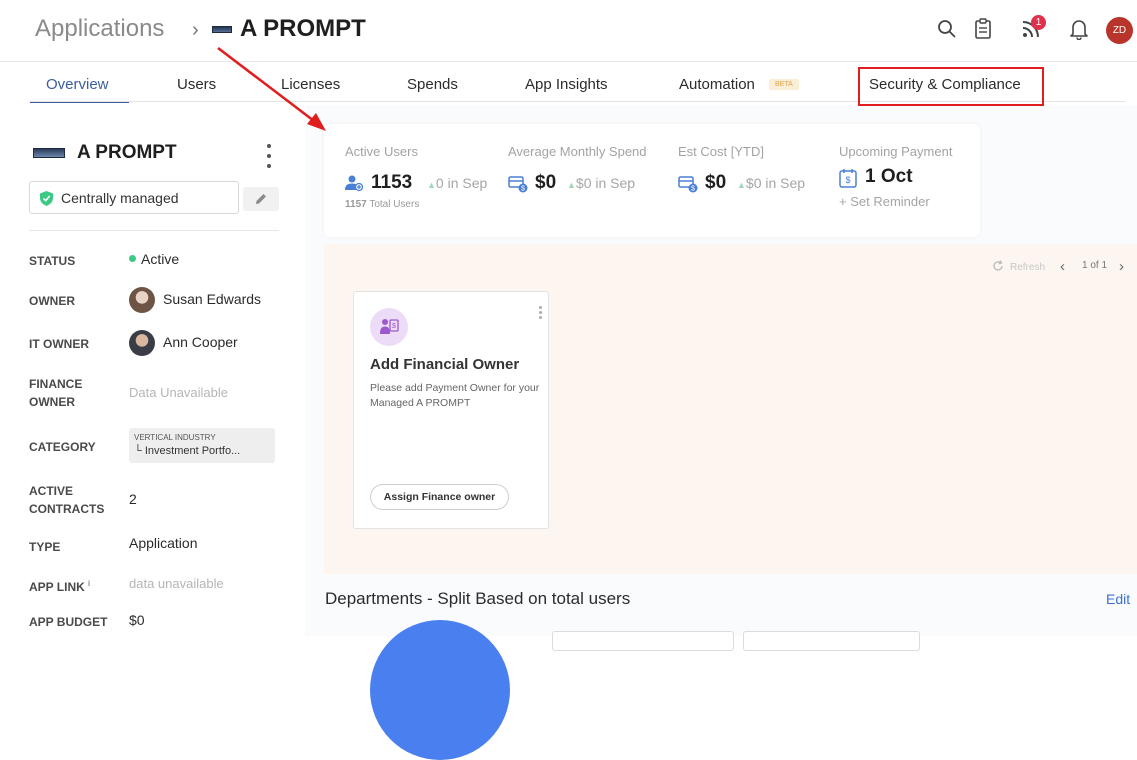 This screenshot has width=1137, height=760. Describe the element at coordinates (951, 86) in the screenshot. I see `annotation-highlight-box` at that location.